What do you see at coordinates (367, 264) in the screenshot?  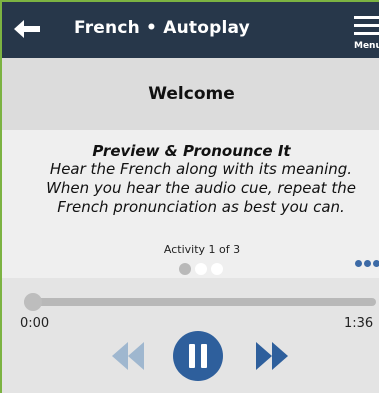 I see `more-options-icon` at bounding box center [367, 264].